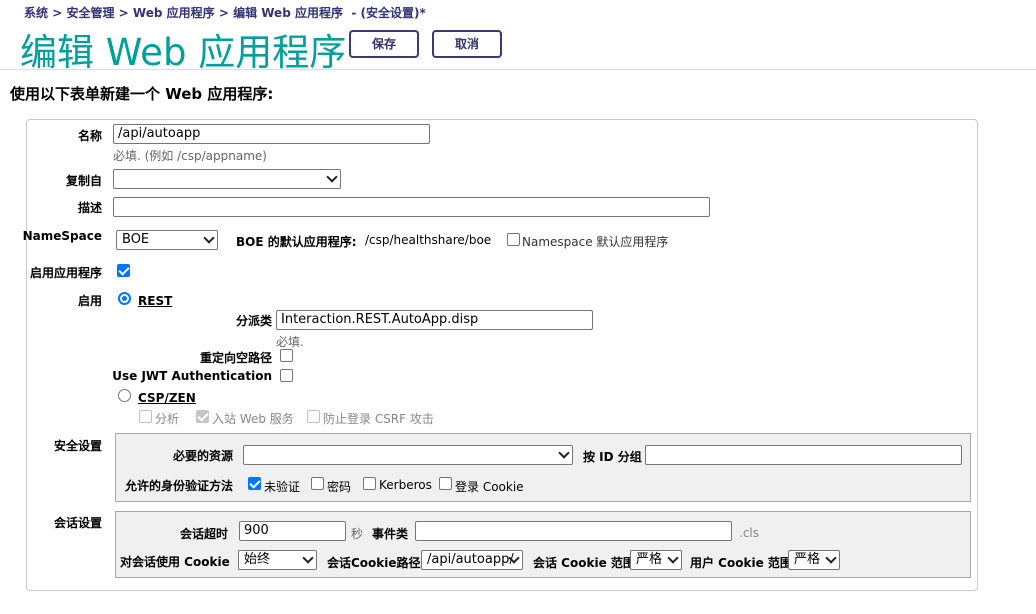 The width and height of the screenshot is (1036, 614). Describe the element at coordinates (807, 559) in the screenshot. I see `user-cookie-scope-value: 严格` at that location.